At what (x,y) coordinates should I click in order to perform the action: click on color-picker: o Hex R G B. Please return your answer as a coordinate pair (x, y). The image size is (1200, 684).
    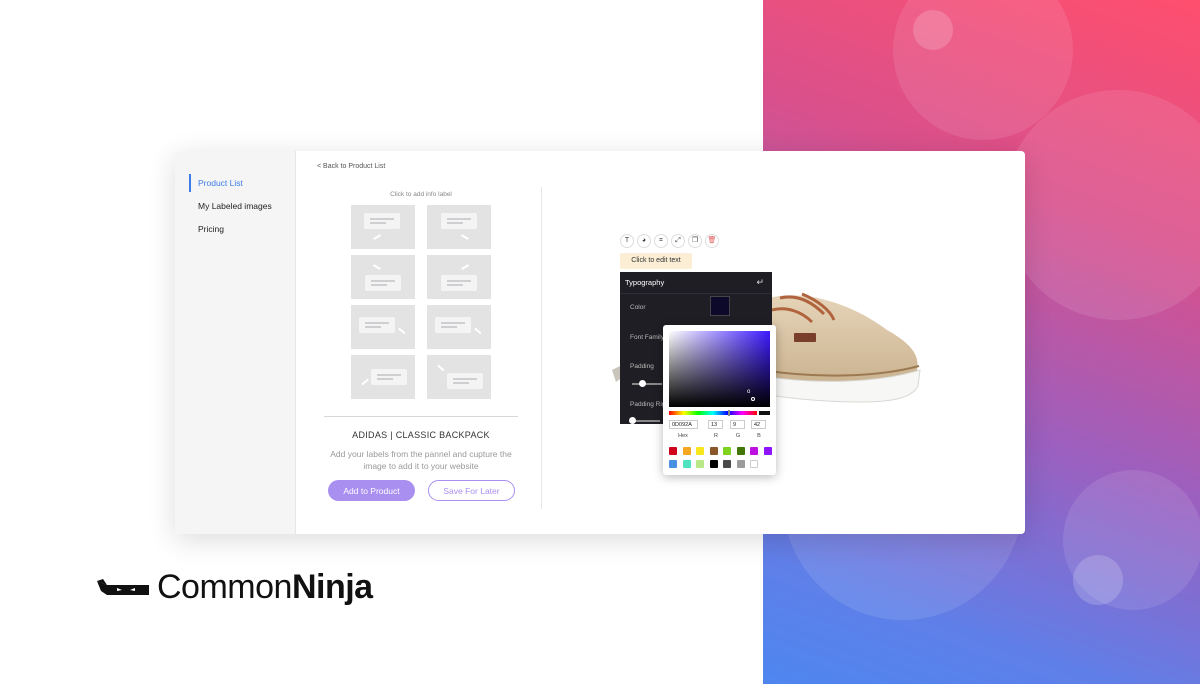
    Looking at the image, I should click on (719, 400).